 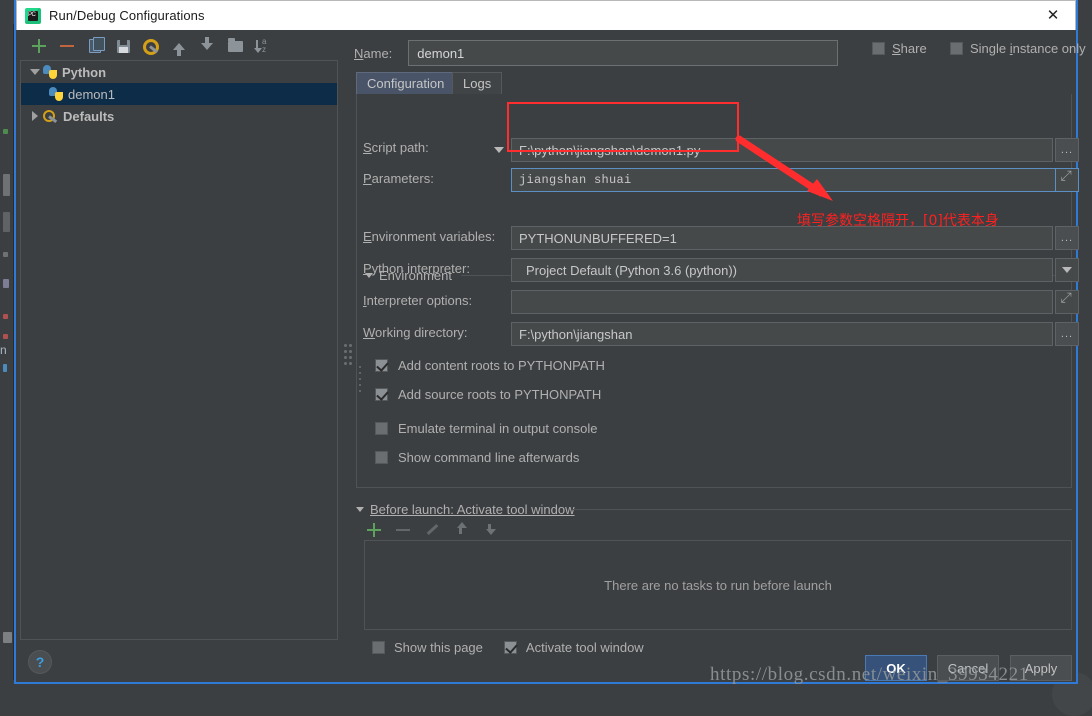 What do you see at coordinates (406, 83) in the screenshot?
I see `tab-configuration: Configuration` at bounding box center [406, 83].